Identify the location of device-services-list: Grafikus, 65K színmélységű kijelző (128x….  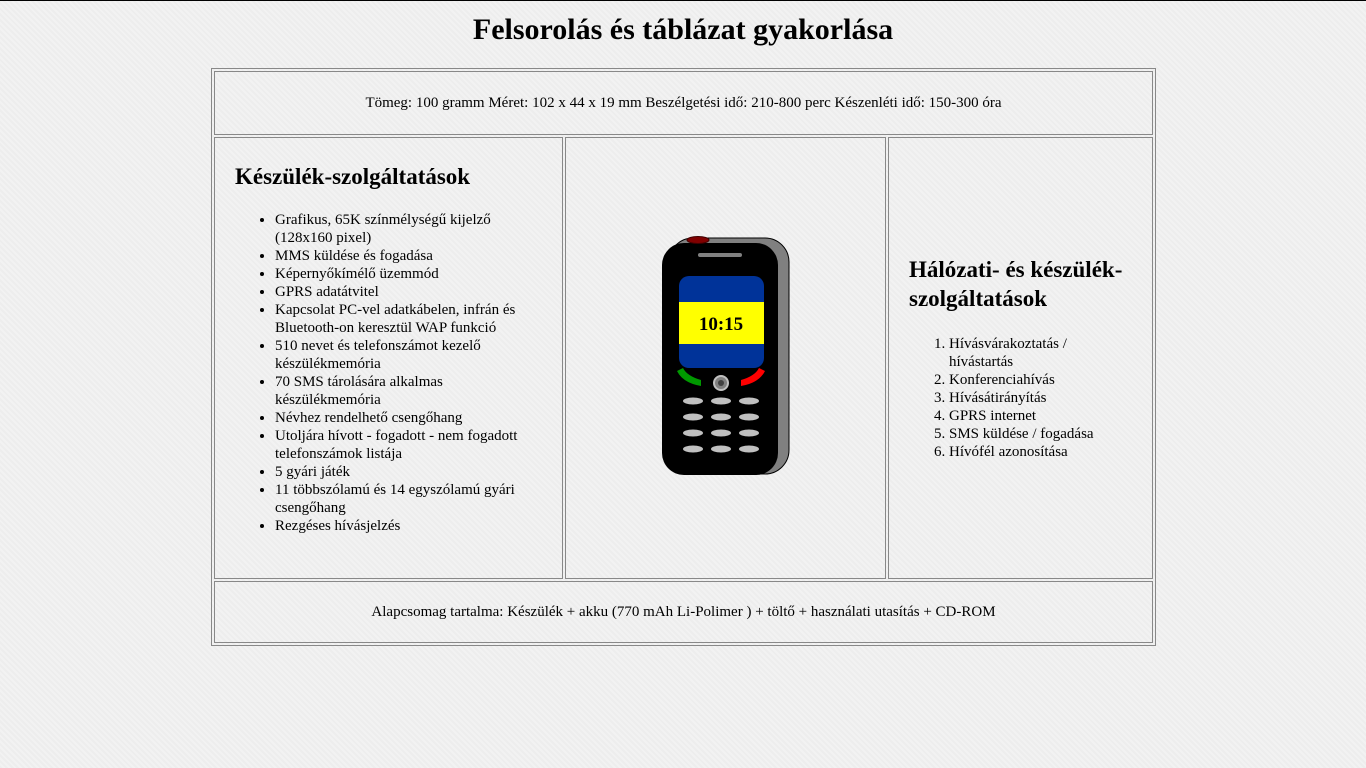
(388, 373).